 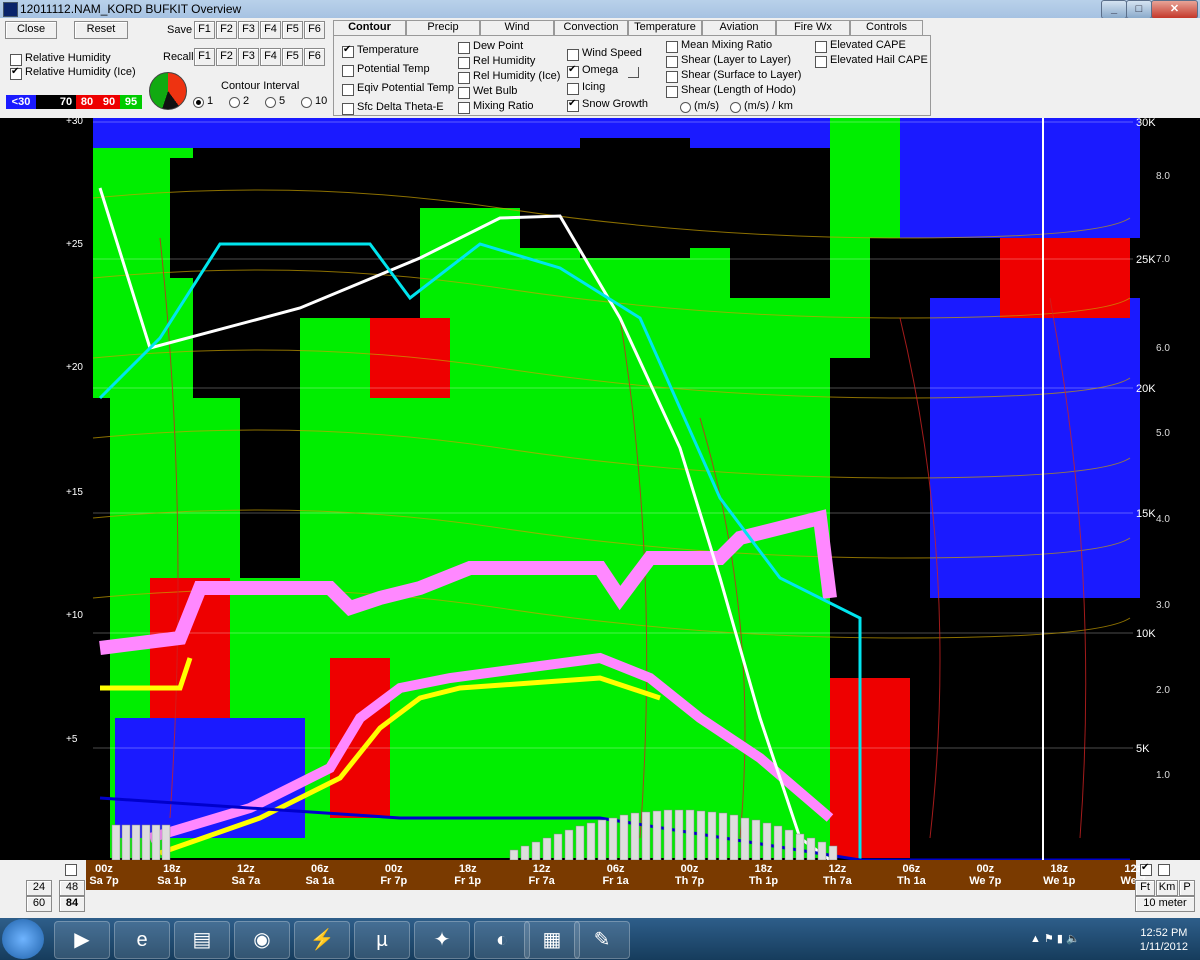 I want to click on recall-f6-button: F6, so click(x=314, y=57).